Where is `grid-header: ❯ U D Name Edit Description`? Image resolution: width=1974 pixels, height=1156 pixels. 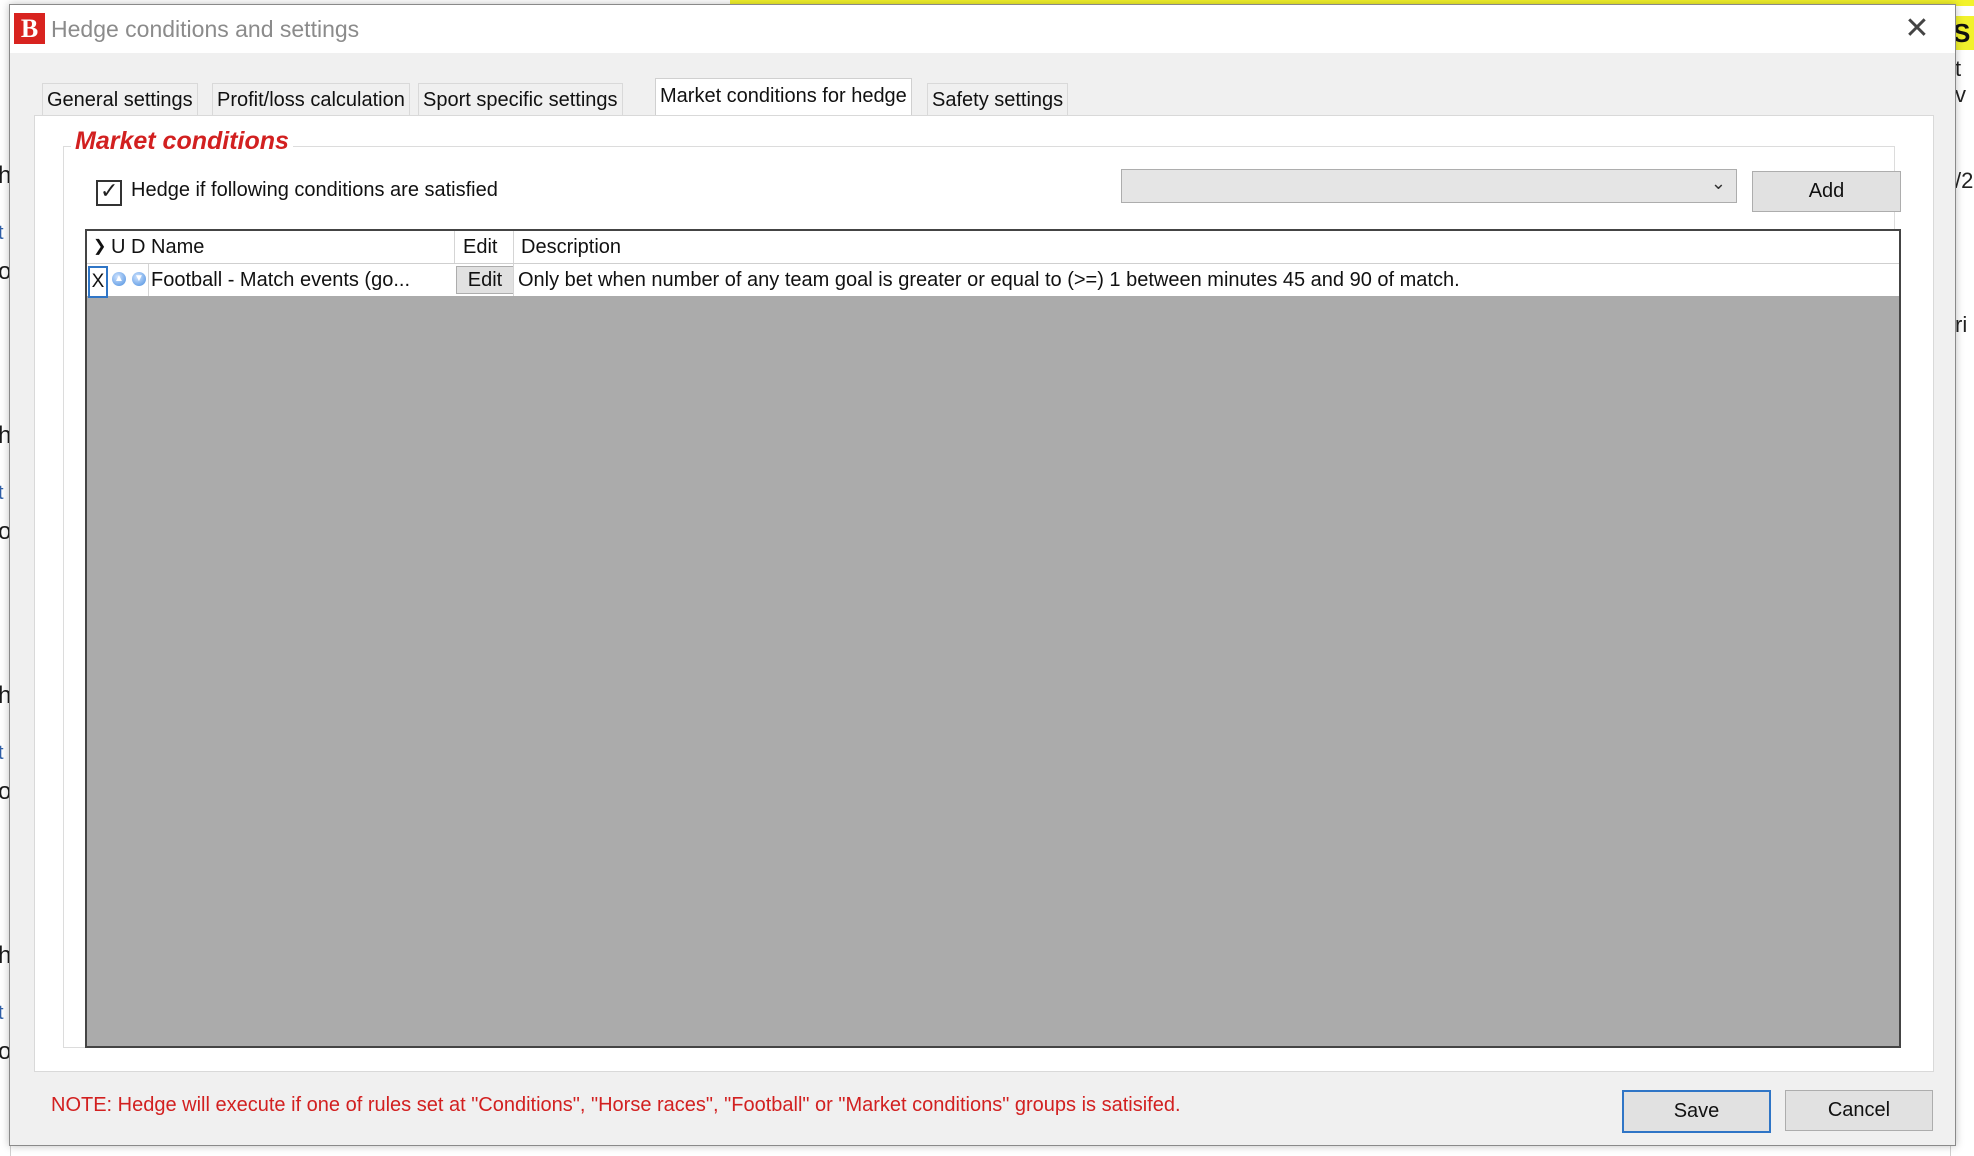 grid-header: ❯ U D Name Edit Description is located at coordinates (993, 247).